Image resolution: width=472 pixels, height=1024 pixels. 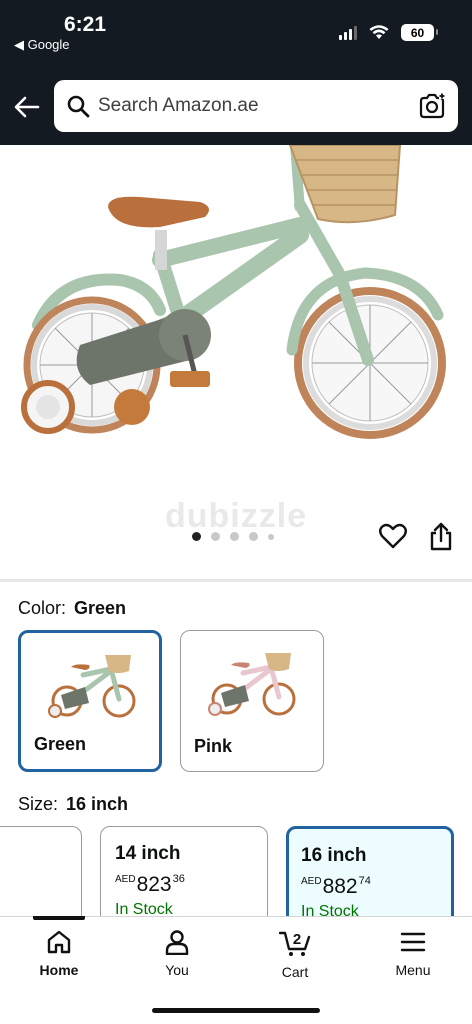 What do you see at coordinates (413, 942) in the screenshot?
I see `menu-icon` at bounding box center [413, 942].